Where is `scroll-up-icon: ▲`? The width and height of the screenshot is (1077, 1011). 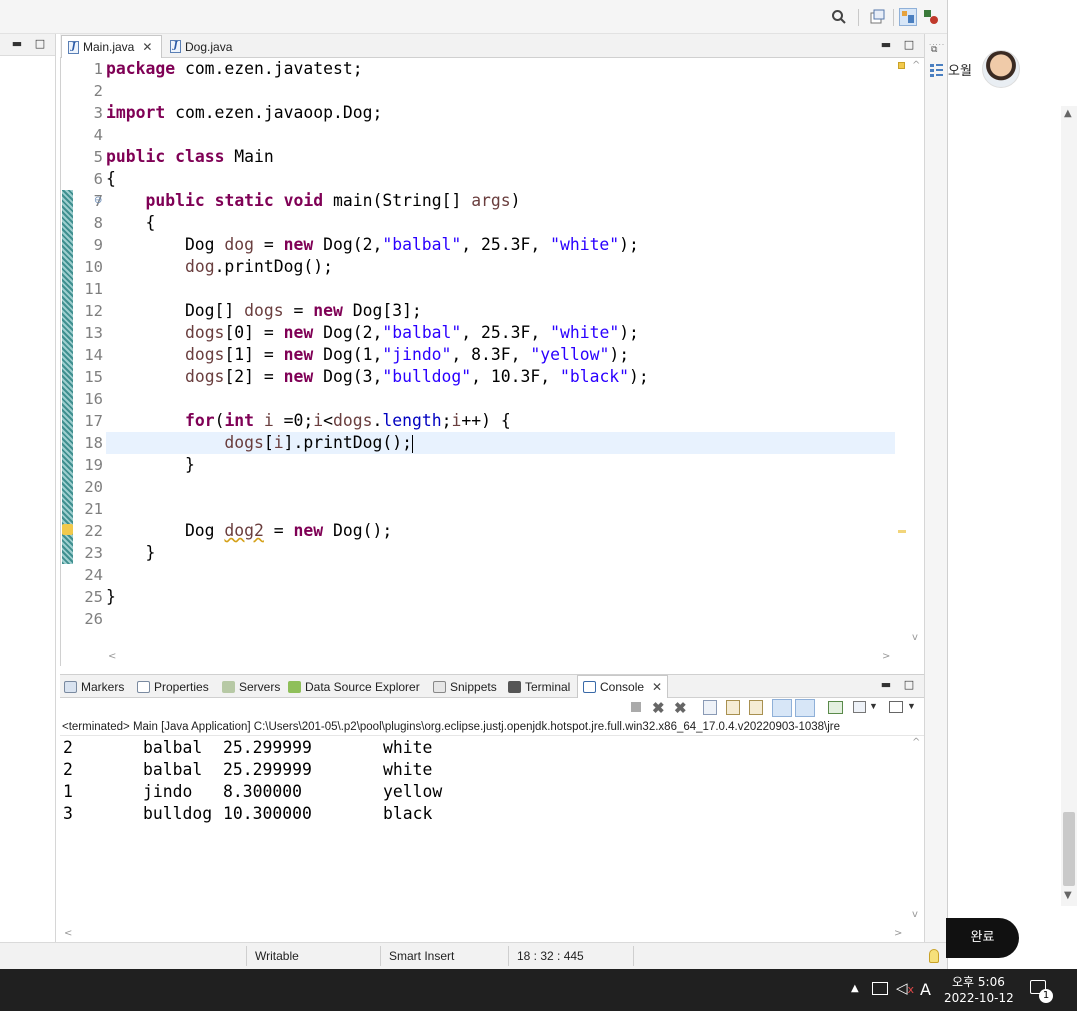
scroll-up-icon: ▲ is located at coordinates (1068, 113).